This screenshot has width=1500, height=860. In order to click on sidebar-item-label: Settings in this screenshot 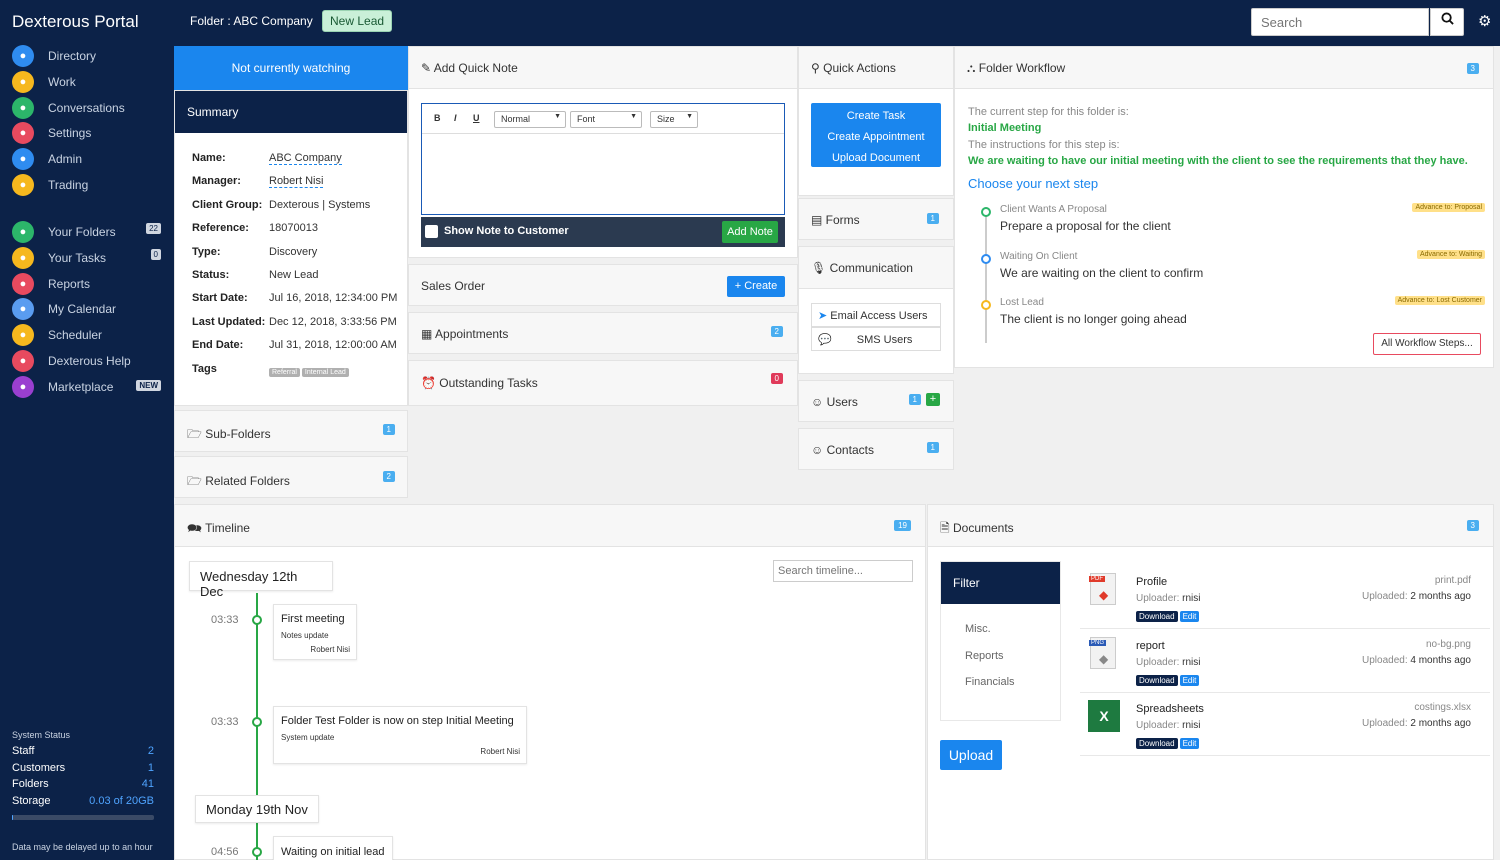, I will do `click(70, 133)`.